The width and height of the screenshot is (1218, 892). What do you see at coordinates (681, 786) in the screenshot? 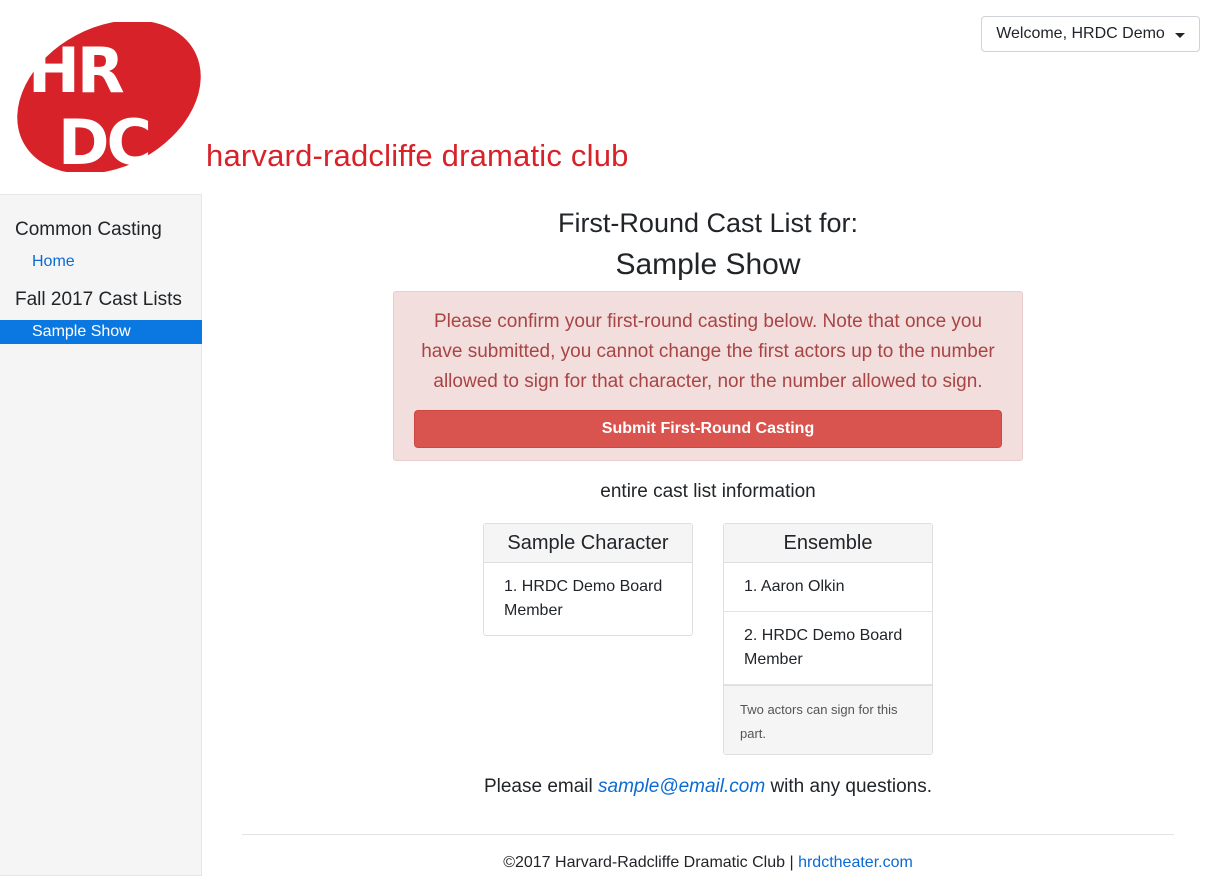
I see `contact-email-link: sample@email.com` at bounding box center [681, 786].